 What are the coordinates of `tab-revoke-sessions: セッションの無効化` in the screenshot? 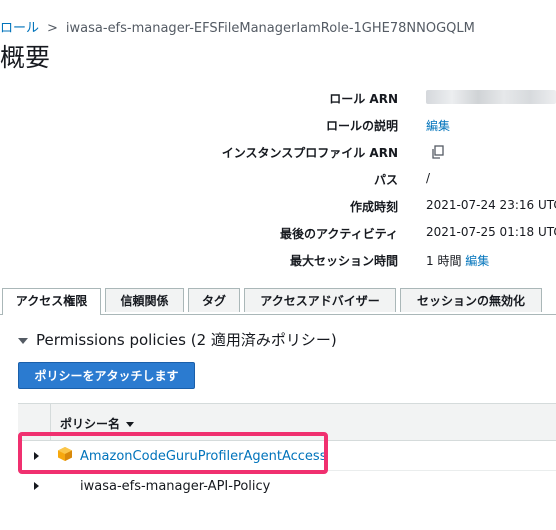 It's located at (471, 300).